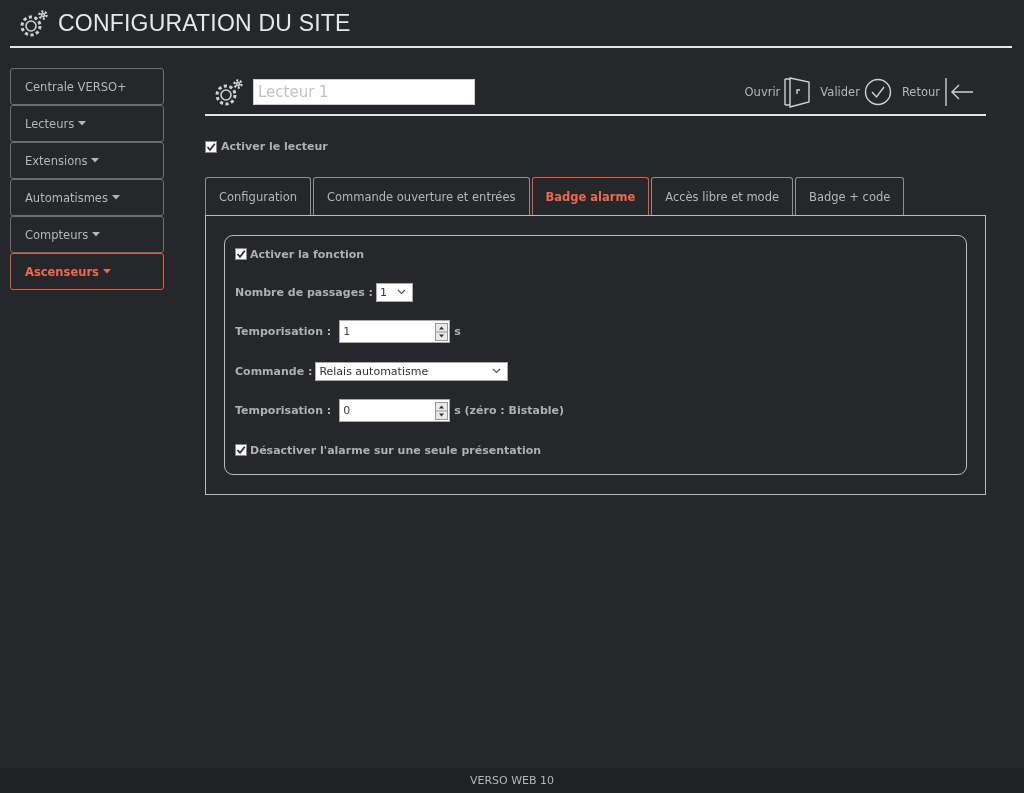 This screenshot has height=793, width=1024. Describe the element at coordinates (457, 331) in the screenshot. I see `unit-label: s` at that location.